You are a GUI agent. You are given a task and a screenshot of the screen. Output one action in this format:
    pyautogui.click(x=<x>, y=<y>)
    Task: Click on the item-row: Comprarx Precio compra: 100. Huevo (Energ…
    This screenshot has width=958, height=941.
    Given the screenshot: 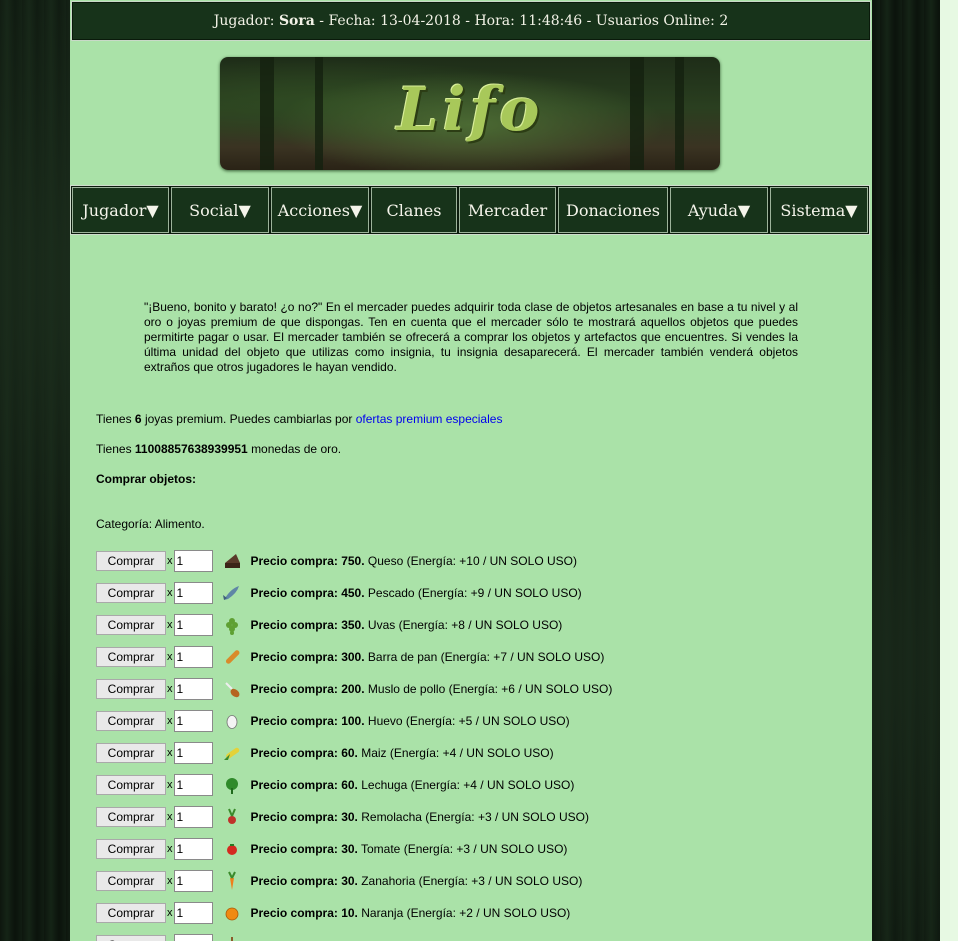 What is the action you would take?
    pyautogui.click(x=333, y=721)
    